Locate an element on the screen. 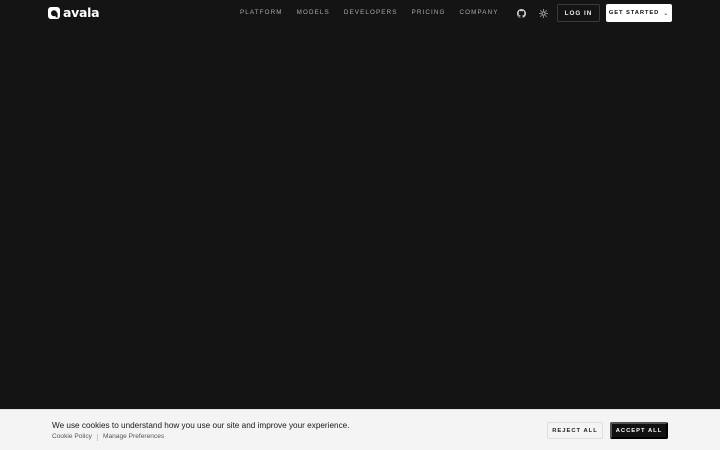  get-started-button: GET STARTED ⌄ is located at coordinates (639, 13).